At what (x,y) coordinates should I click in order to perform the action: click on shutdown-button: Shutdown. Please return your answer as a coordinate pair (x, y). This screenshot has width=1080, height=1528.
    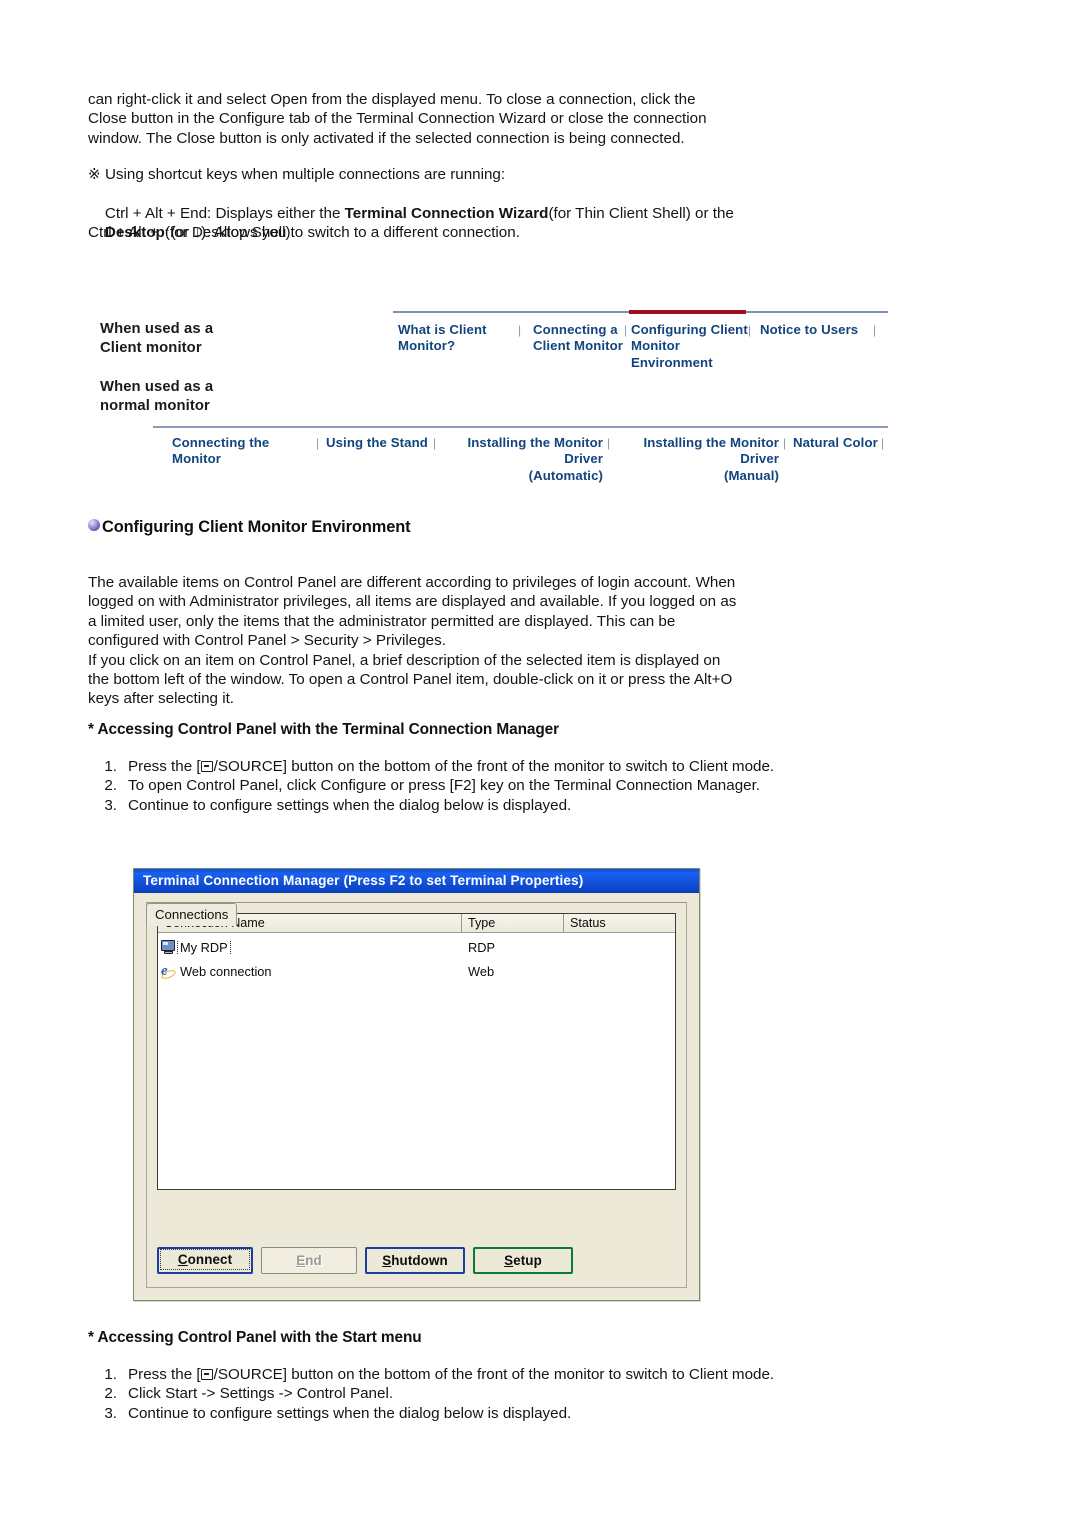
    Looking at the image, I should click on (415, 1260).